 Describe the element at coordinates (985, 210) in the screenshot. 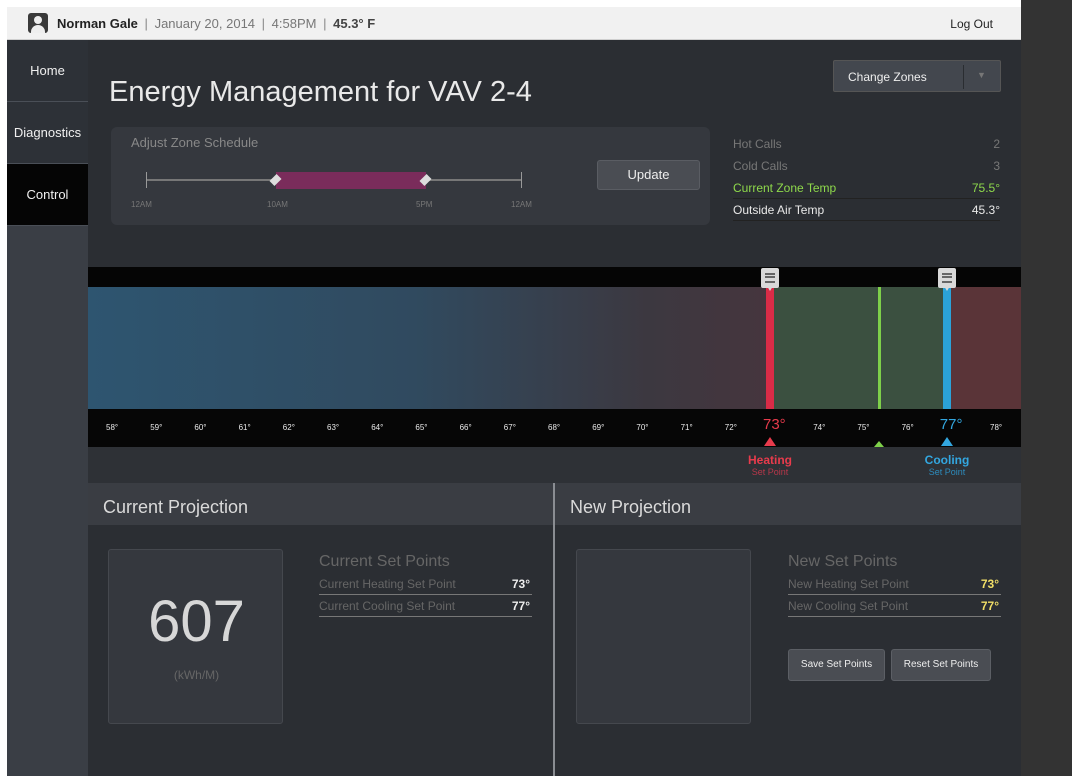

I see `outside-temp-value: 45.3°` at that location.